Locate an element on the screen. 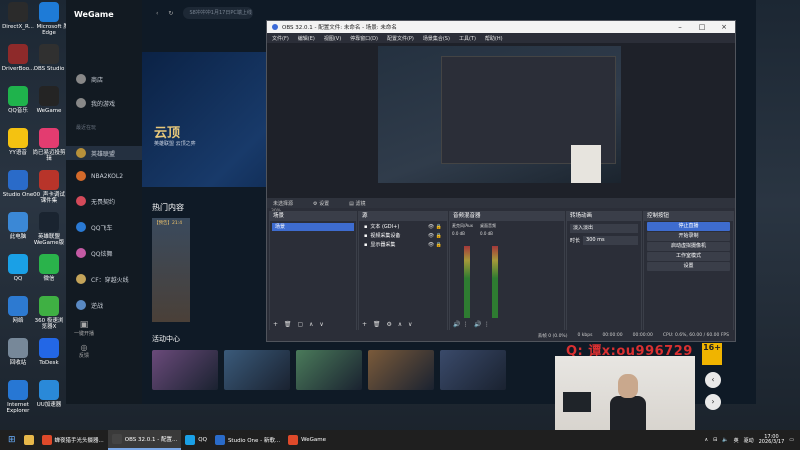 The height and width of the screenshot is (450, 800). obs-menu-item: 视图(V) is located at coordinates (332, 38).